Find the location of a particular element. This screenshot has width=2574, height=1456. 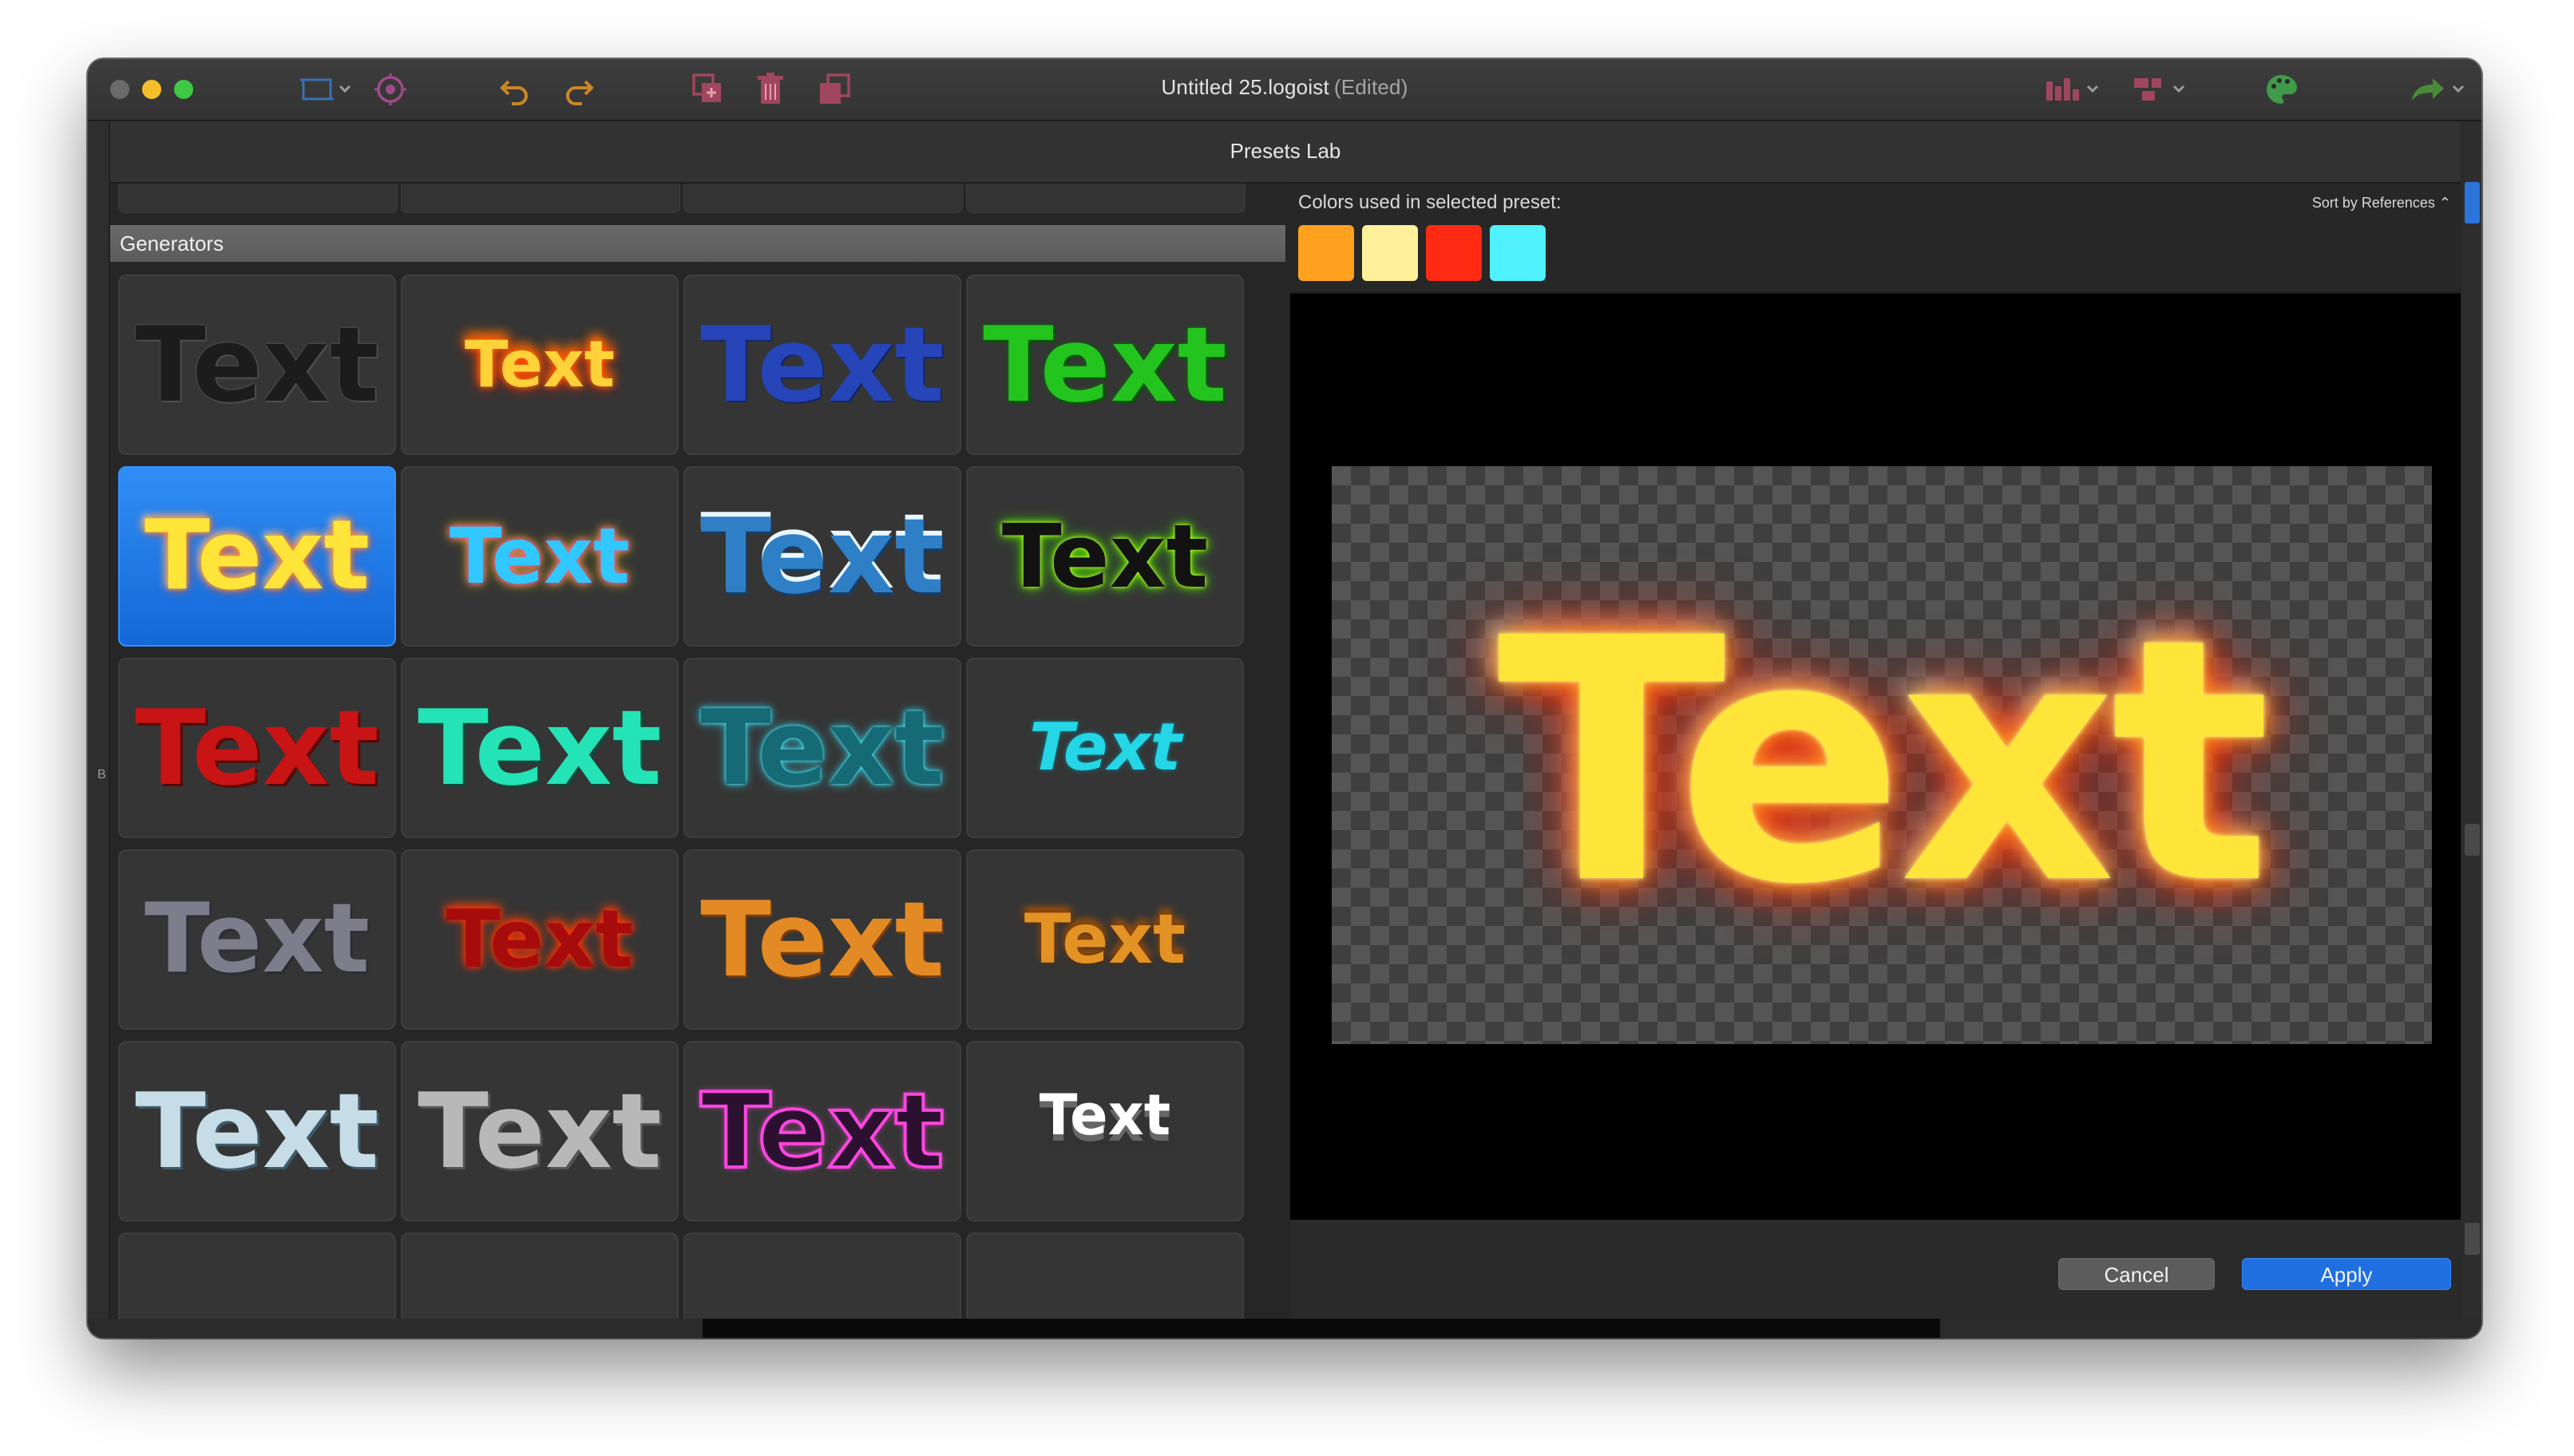

preset-neon-green: Text is located at coordinates (1105, 556).